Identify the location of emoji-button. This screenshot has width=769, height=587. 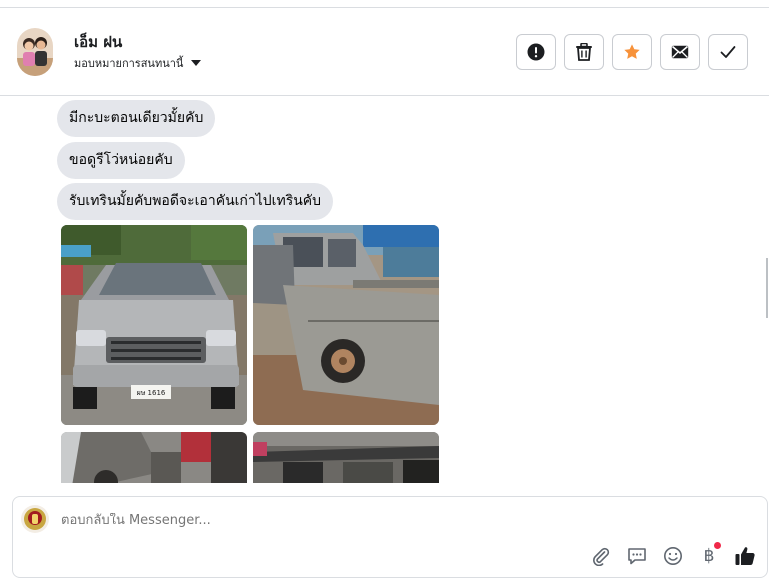
(673, 556).